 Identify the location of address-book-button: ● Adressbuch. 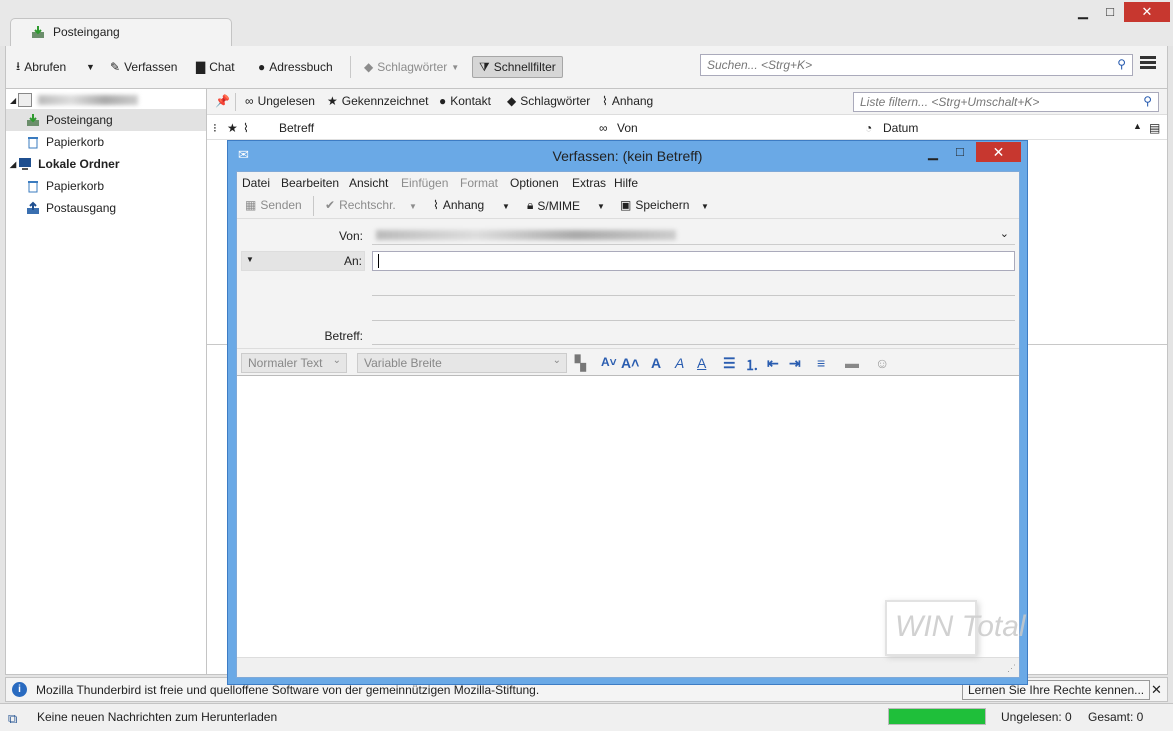
(295, 67).